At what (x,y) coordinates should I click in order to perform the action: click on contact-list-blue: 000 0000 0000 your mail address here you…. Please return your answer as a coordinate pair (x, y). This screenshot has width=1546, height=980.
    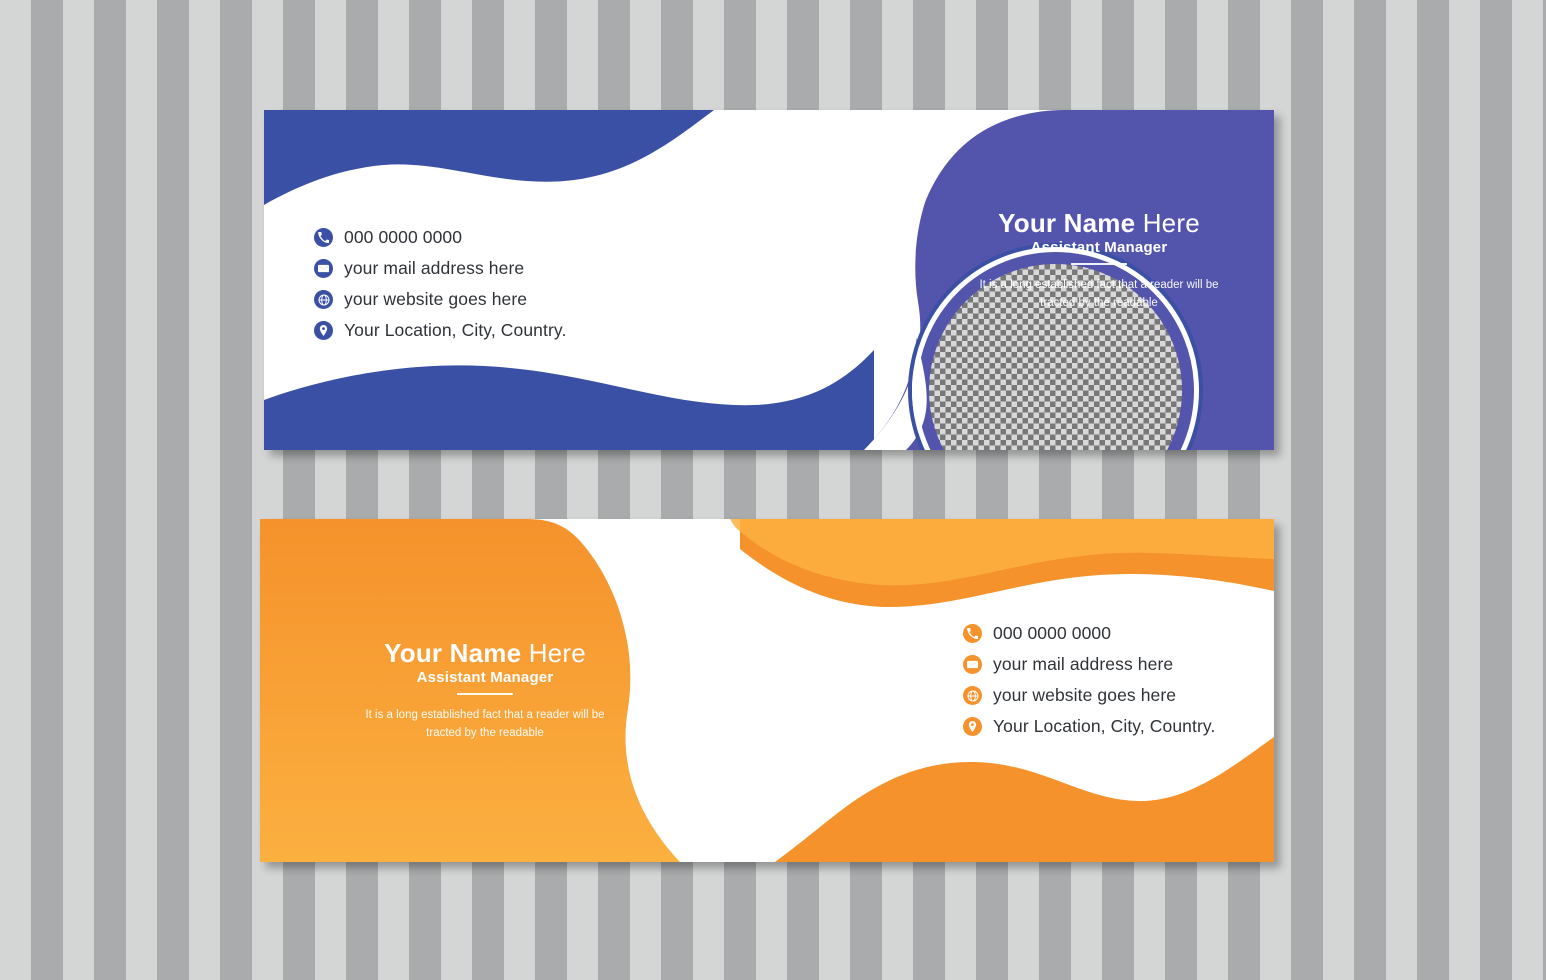
    Looking at the image, I should click on (440, 289).